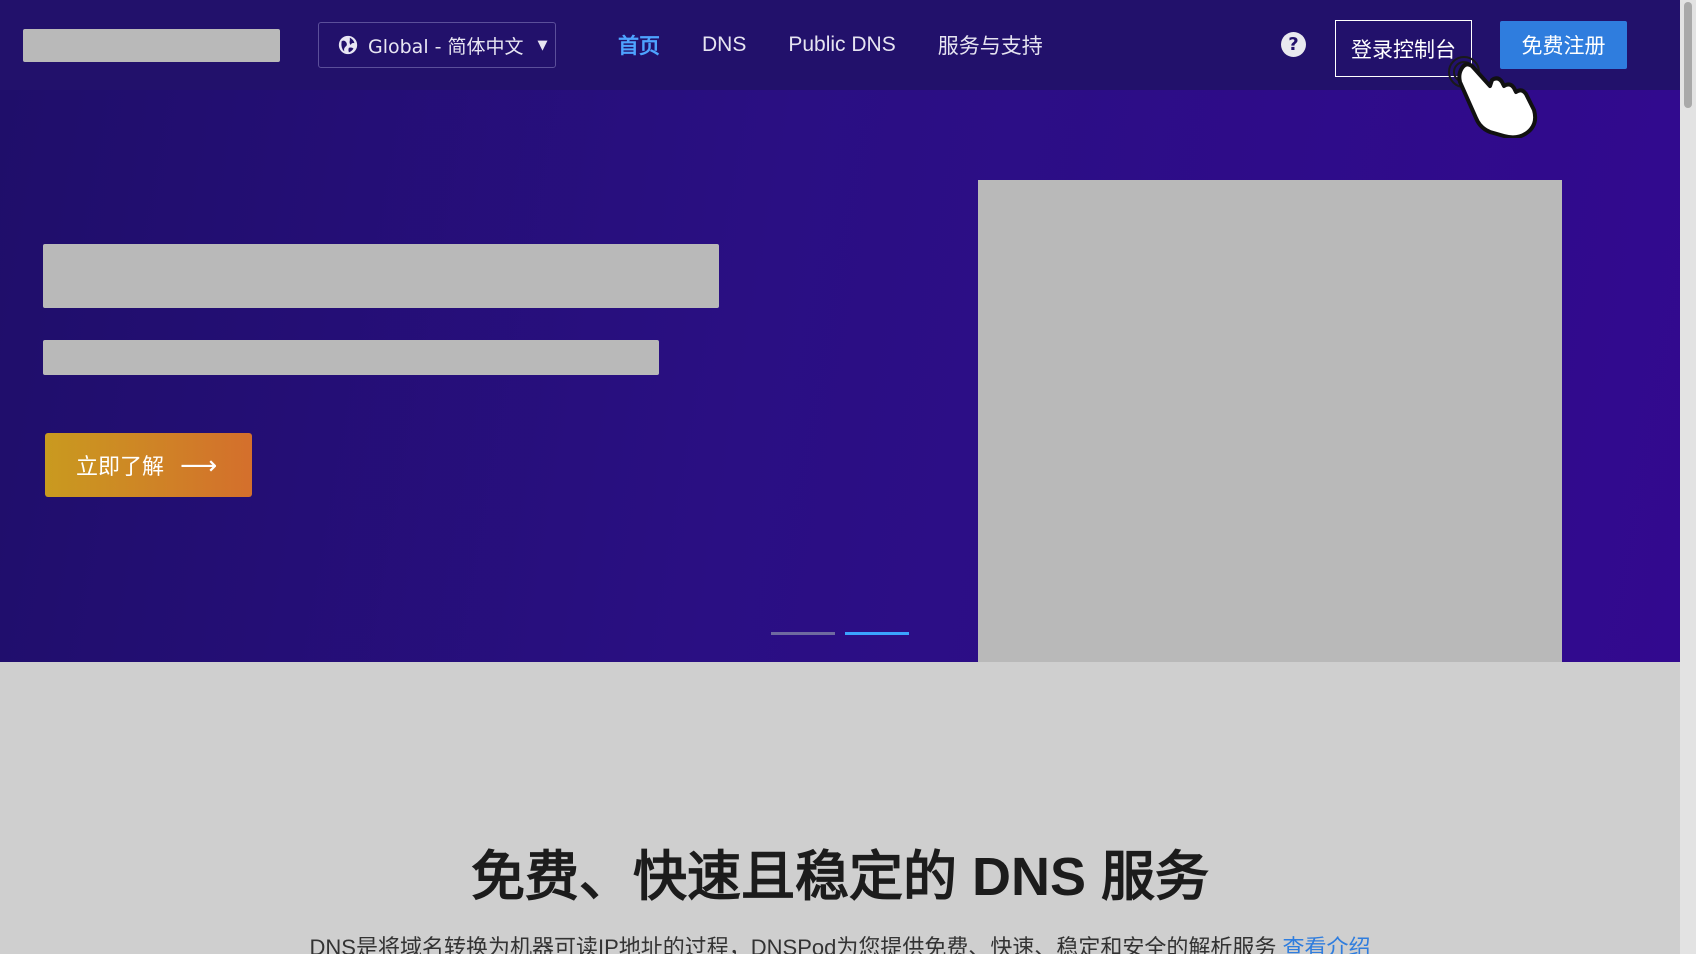  What do you see at coordinates (348, 45) in the screenshot?
I see `globe-icon` at bounding box center [348, 45].